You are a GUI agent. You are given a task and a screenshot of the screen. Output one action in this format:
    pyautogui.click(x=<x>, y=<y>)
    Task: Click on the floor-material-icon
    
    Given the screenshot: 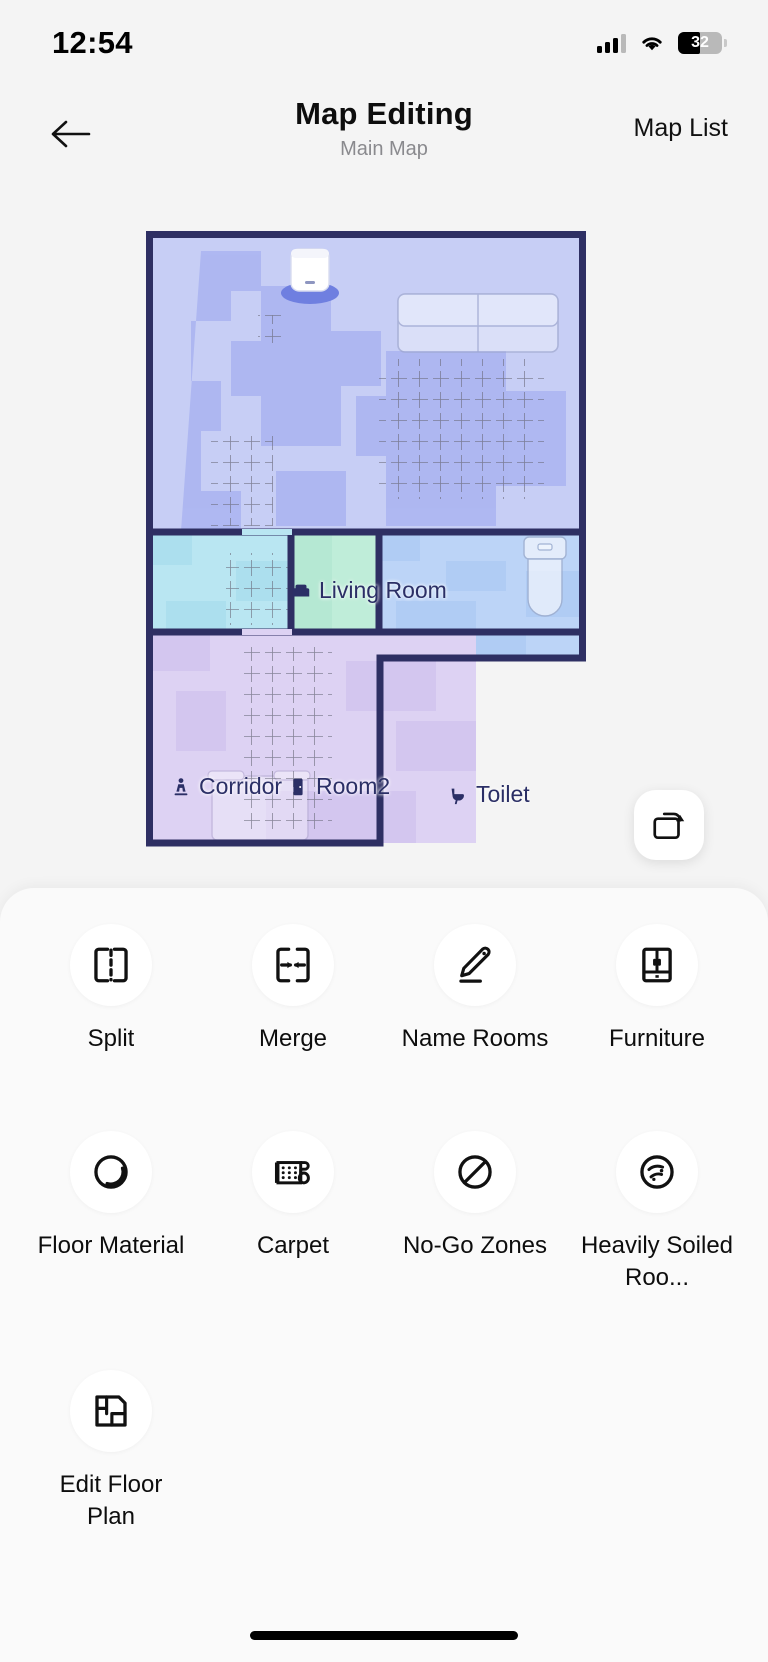 What is the action you would take?
    pyautogui.click(x=111, y=1172)
    